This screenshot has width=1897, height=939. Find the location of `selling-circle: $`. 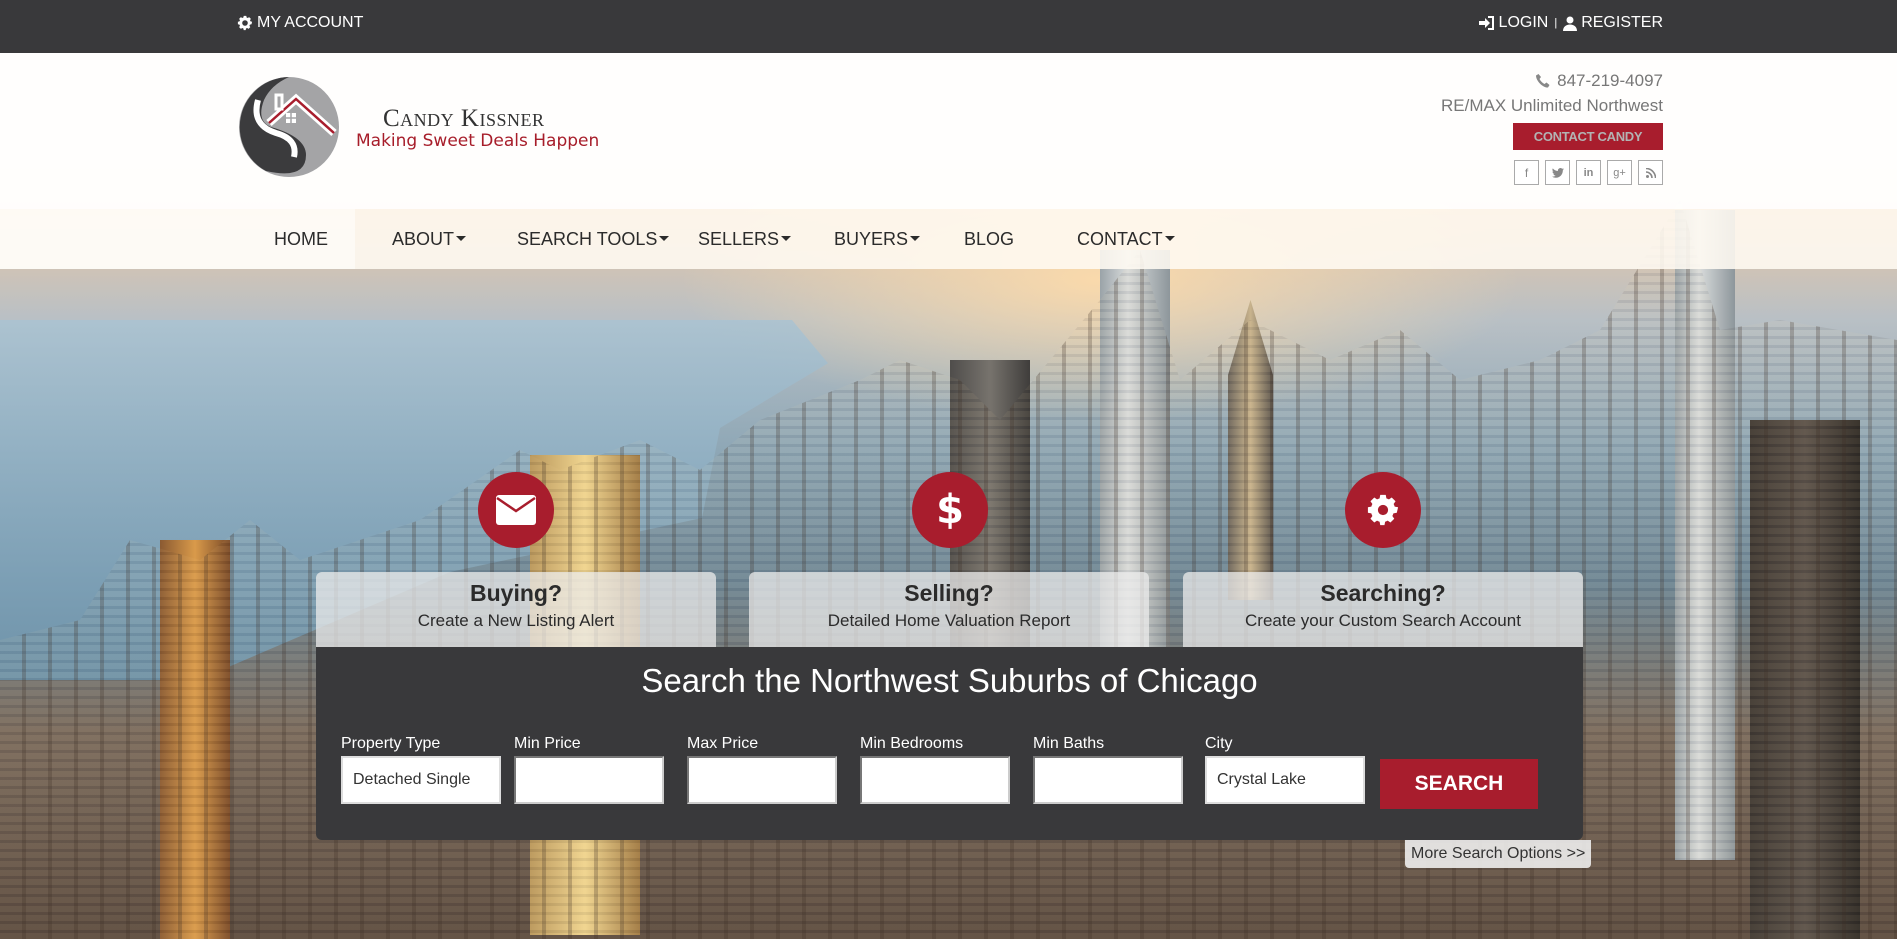

selling-circle: $ is located at coordinates (950, 510).